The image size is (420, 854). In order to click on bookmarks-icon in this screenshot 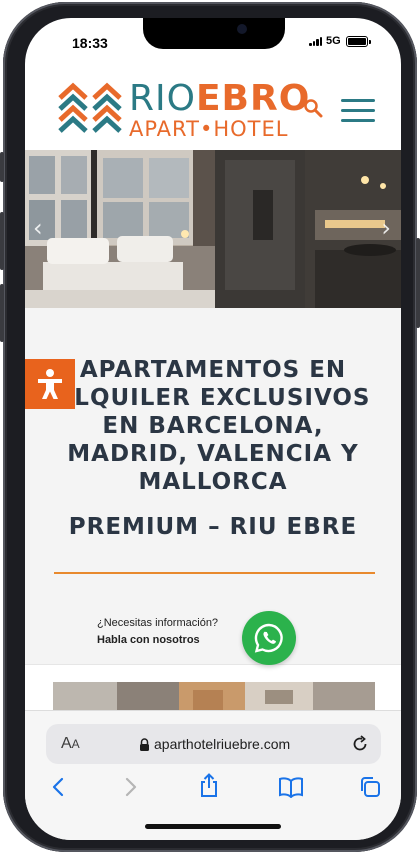, I will do `click(291, 787)`.